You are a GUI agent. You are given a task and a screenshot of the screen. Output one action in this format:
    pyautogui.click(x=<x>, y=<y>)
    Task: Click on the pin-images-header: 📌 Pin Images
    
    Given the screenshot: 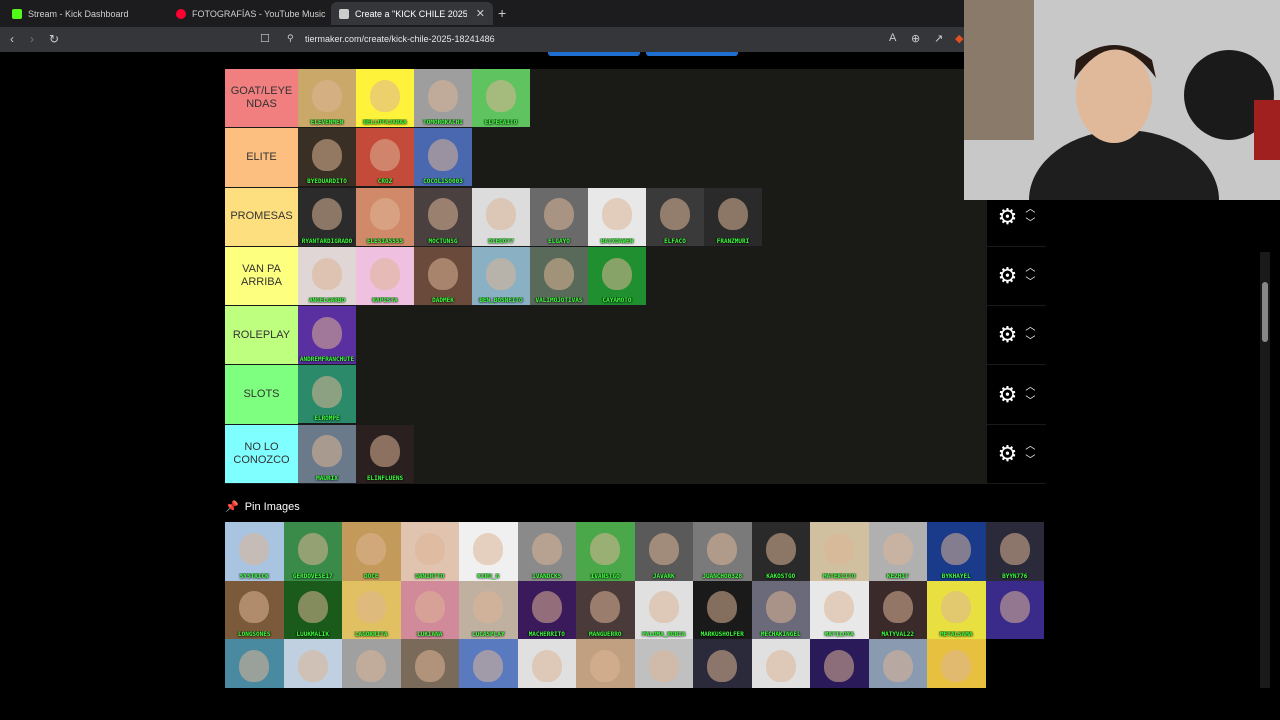 What is the action you would take?
    pyautogui.click(x=262, y=507)
    